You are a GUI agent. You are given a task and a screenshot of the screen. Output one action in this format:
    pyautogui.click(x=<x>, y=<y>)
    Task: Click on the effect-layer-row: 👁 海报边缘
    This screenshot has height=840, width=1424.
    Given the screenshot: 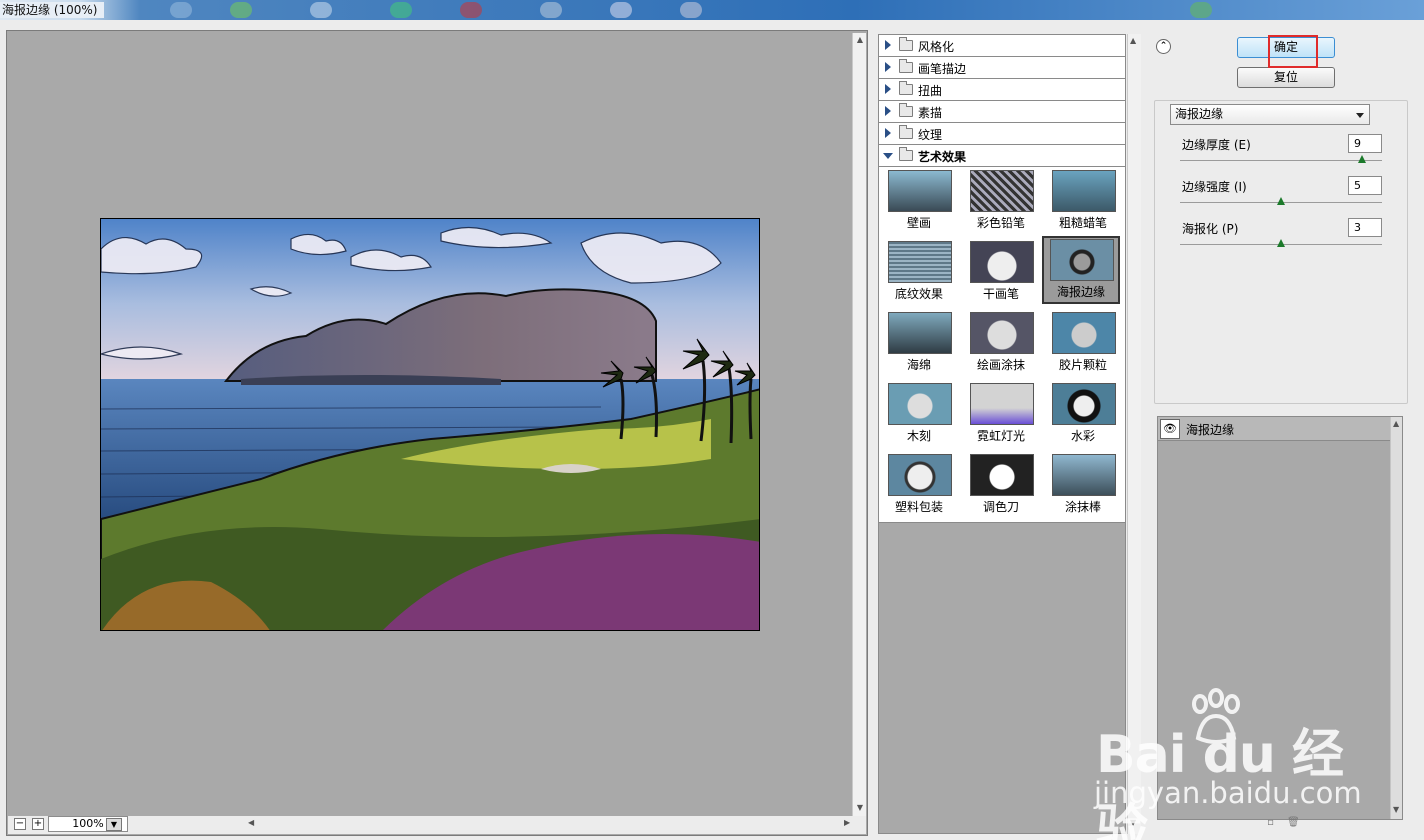 What is the action you would take?
    pyautogui.click(x=1274, y=429)
    